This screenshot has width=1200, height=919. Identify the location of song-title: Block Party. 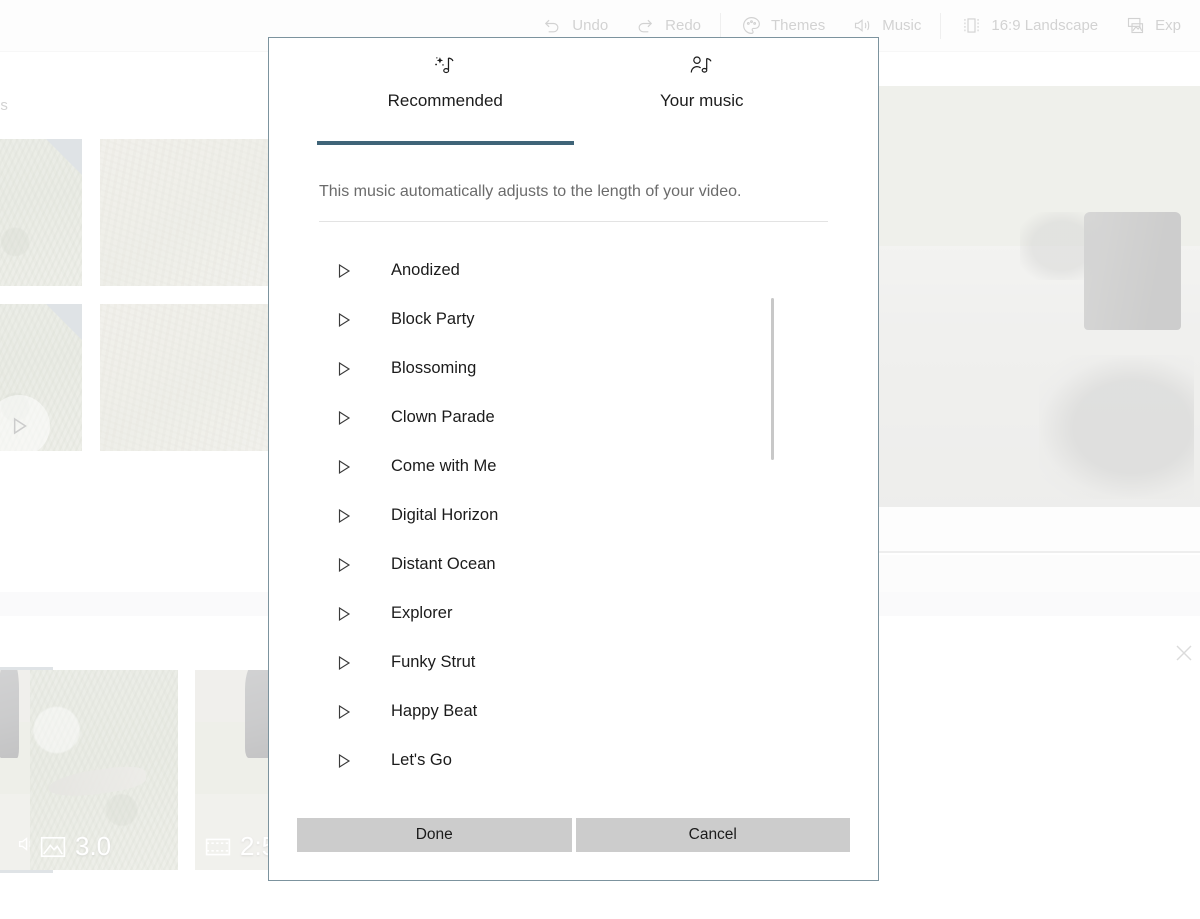
(433, 319).